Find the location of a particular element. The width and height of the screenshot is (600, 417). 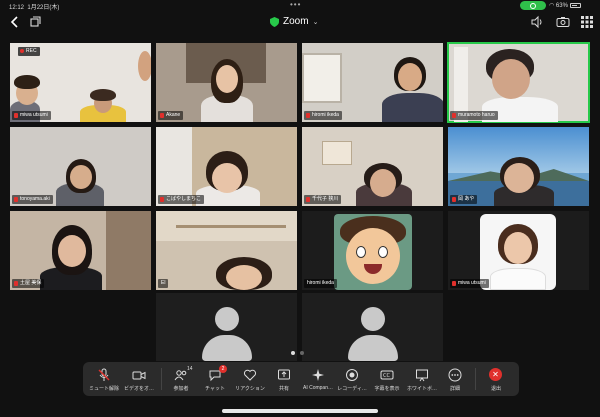

recording-badge: REC is located at coordinates (29, 51).